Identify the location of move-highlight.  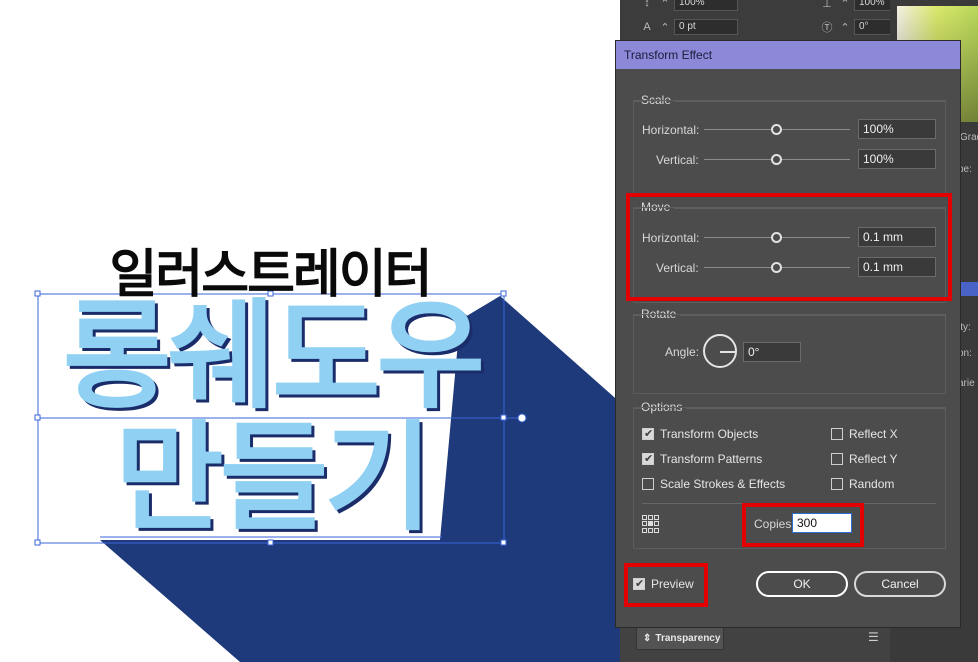
(789, 247).